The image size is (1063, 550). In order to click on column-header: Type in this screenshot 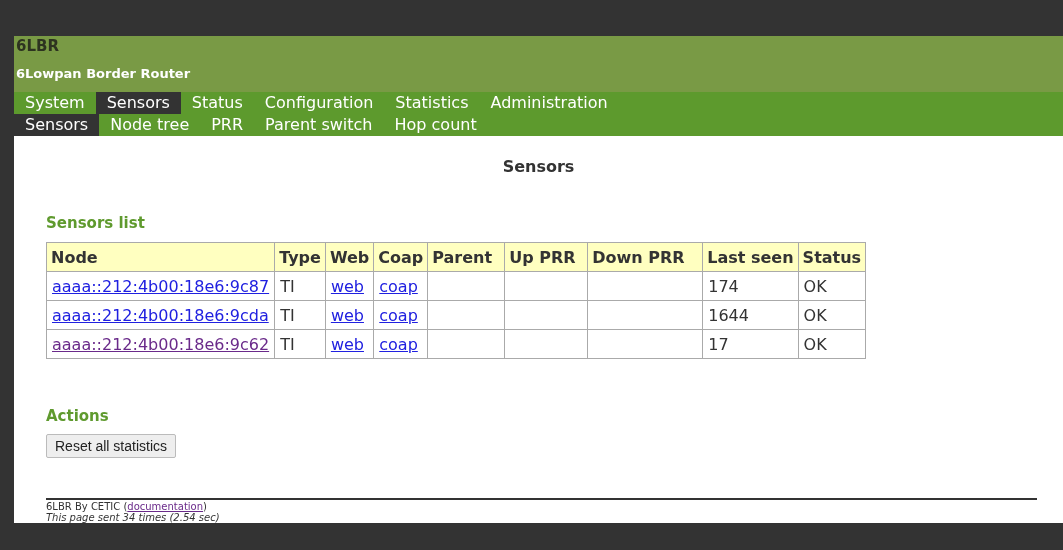, I will do `click(300, 257)`.